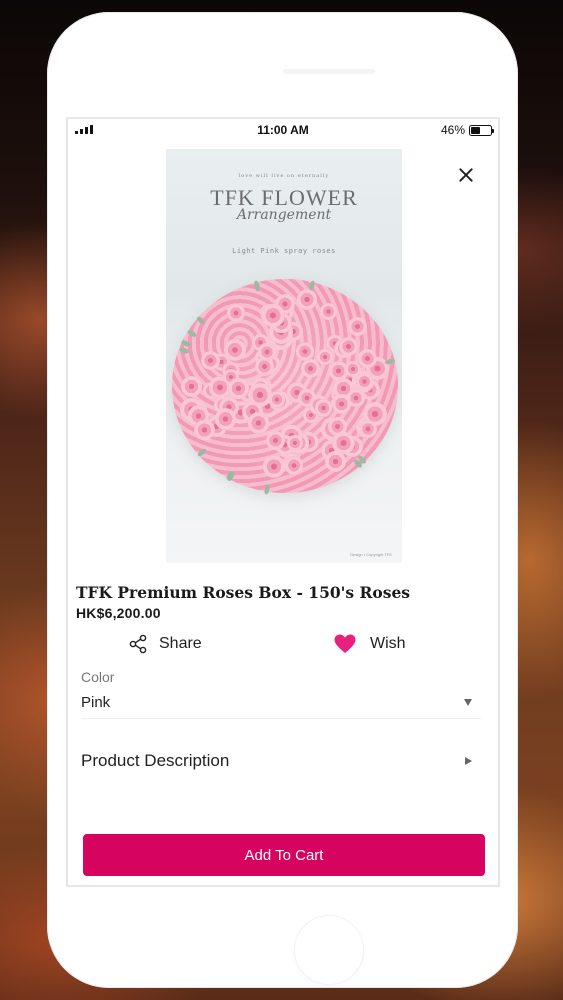 The width and height of the screenshot is (563, 1000). I want to click on rose-bouquet, so click(285, 387).